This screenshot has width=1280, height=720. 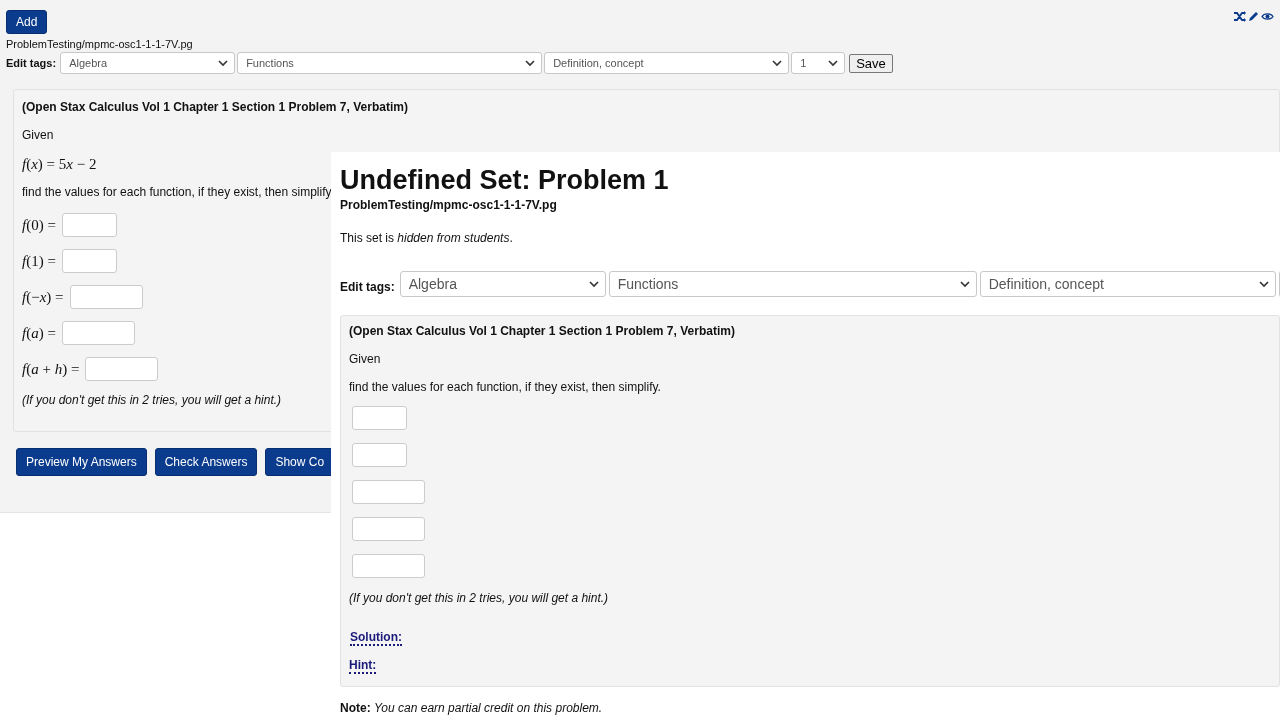 What do you see at coordinates (43, 297) in the screenshot?
I see `answer-label: f(−x) =` at bounding box center [43, 297].